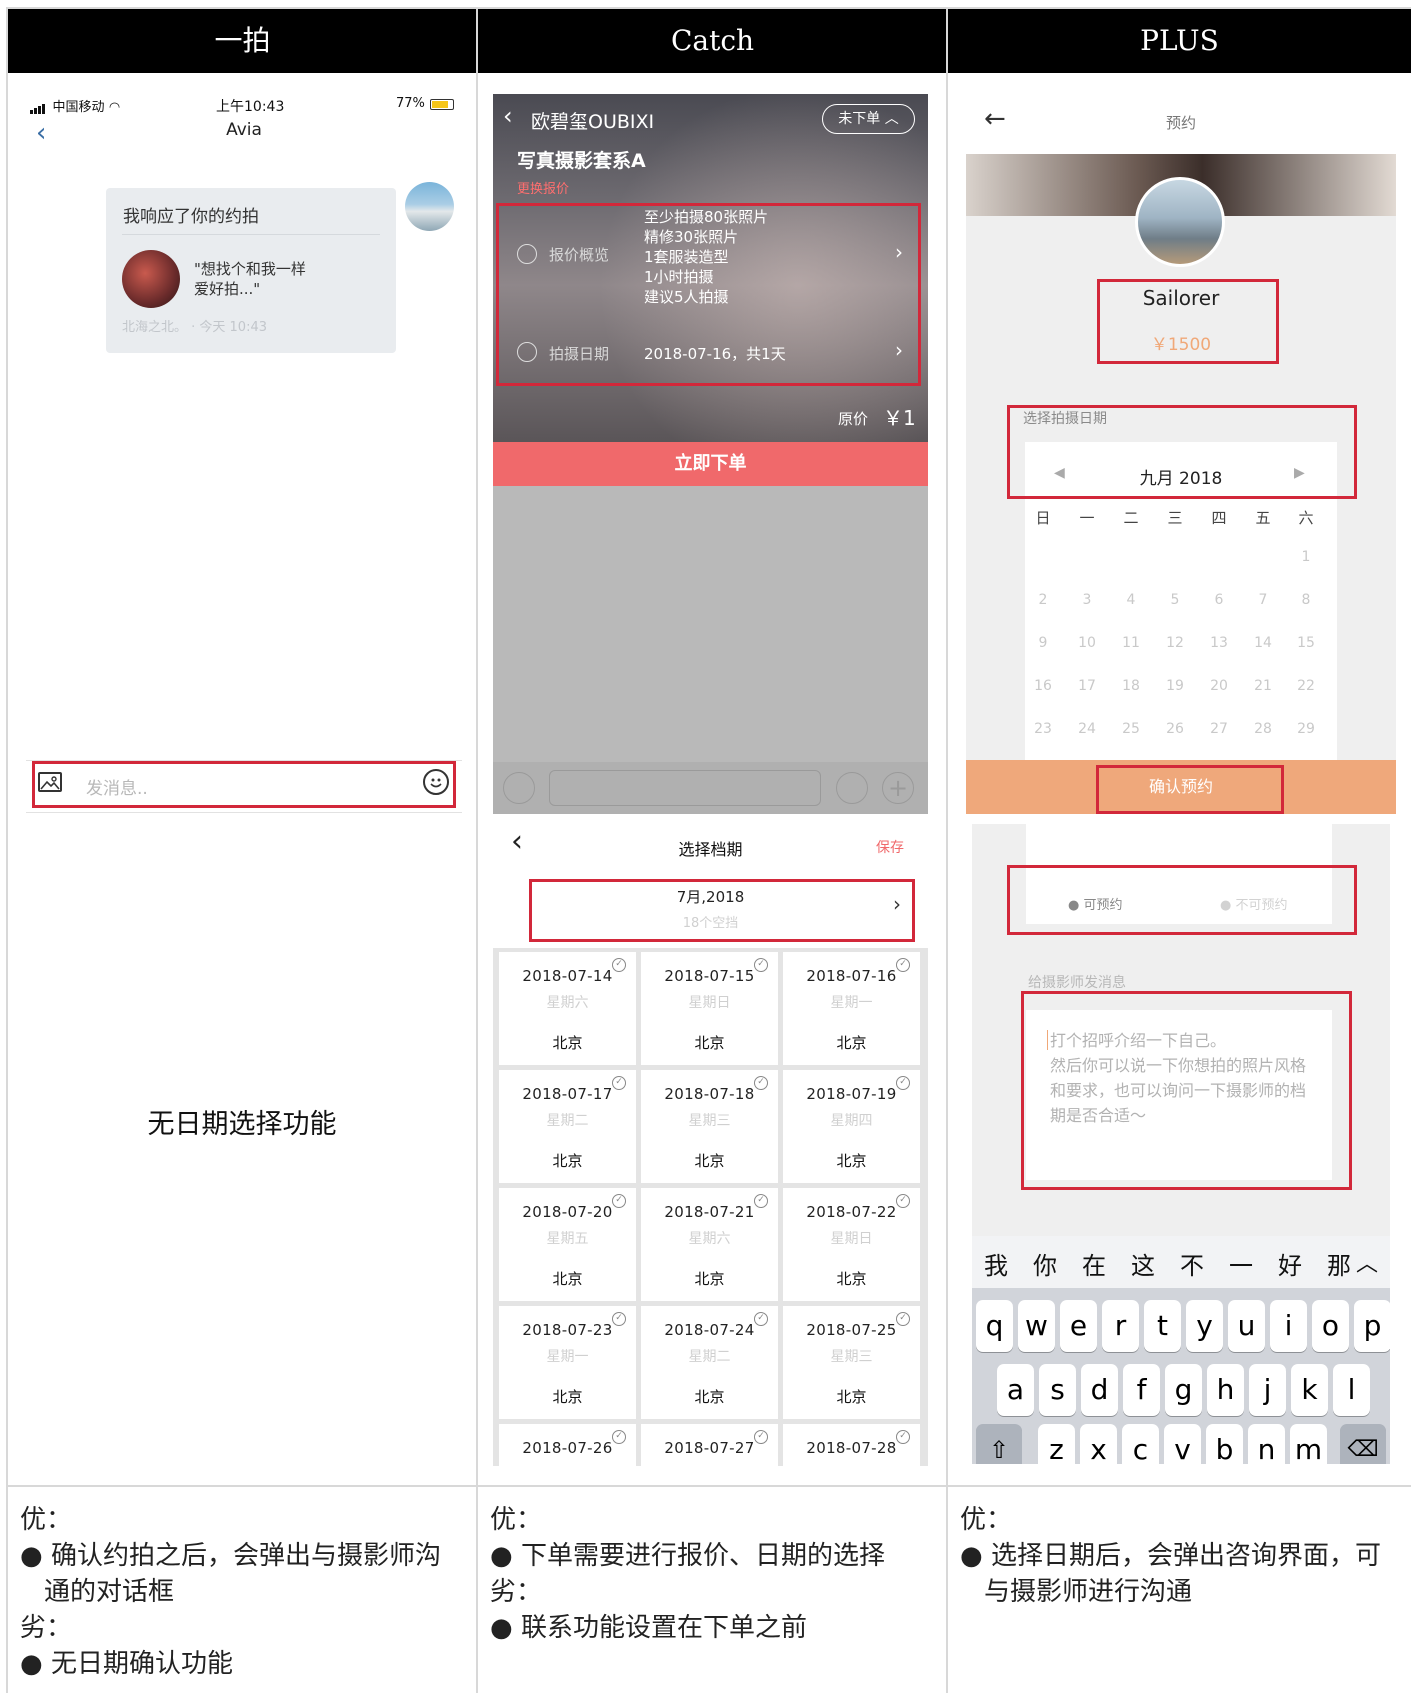 Image resolution: width=1411 pixels, height=1693 pixels. What do you see at coordinates (1175, 600) in the screenshot?
I see `calendar-day: 5` at bounding box center [1175, 600].